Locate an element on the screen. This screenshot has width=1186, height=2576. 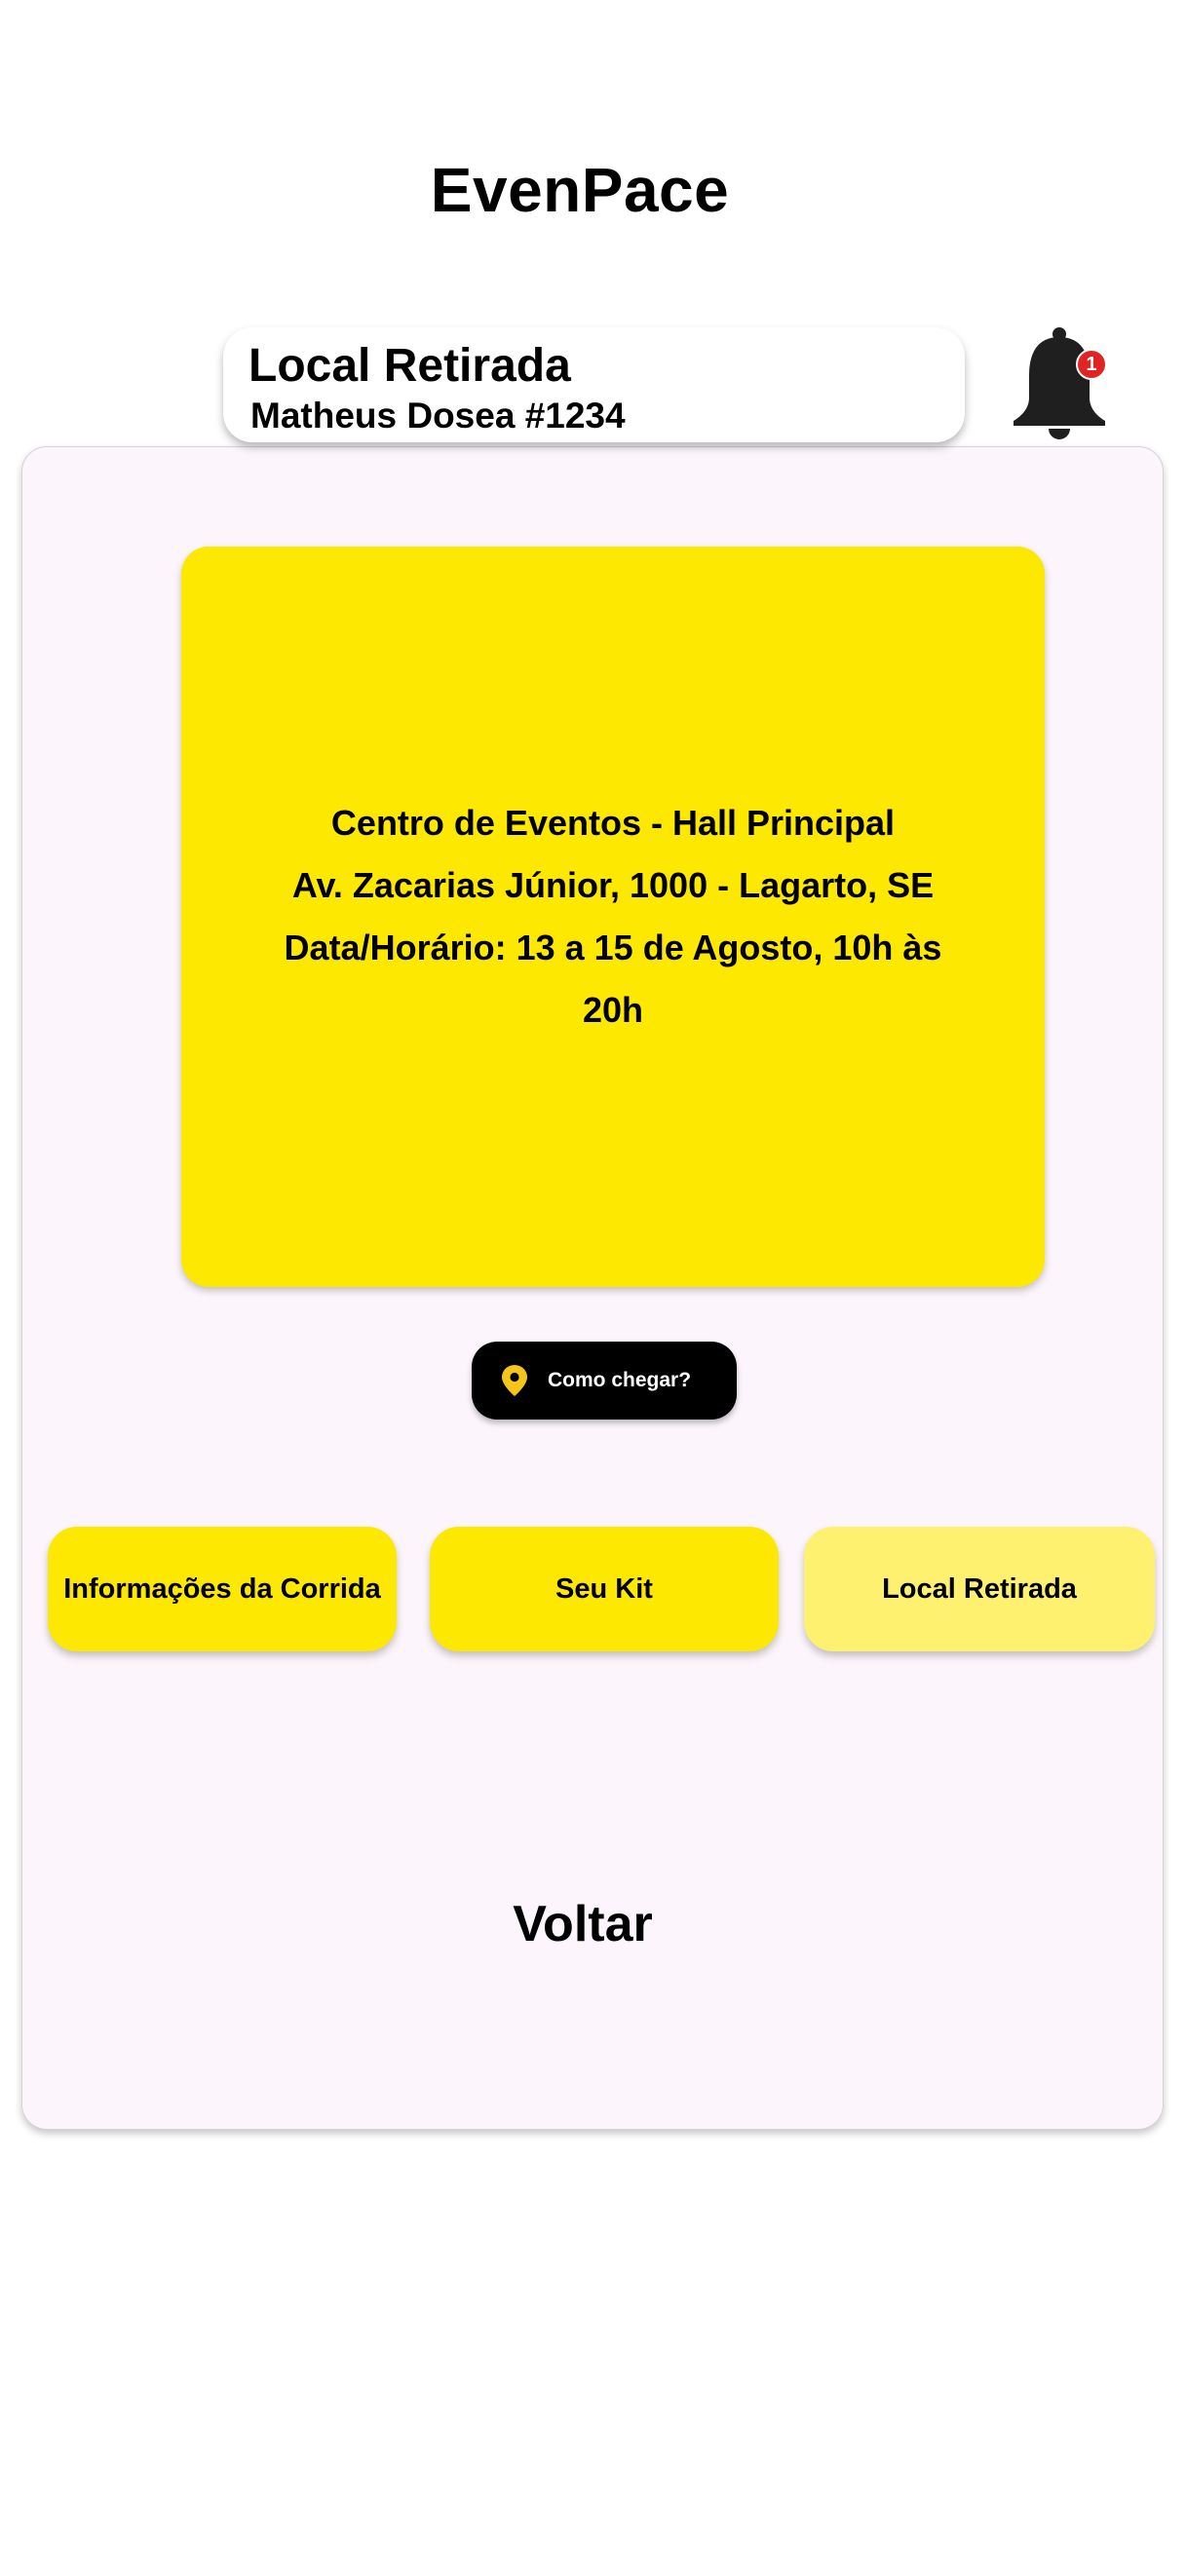
directions-label: Como chegar? is located at coordinates (620, 1380).